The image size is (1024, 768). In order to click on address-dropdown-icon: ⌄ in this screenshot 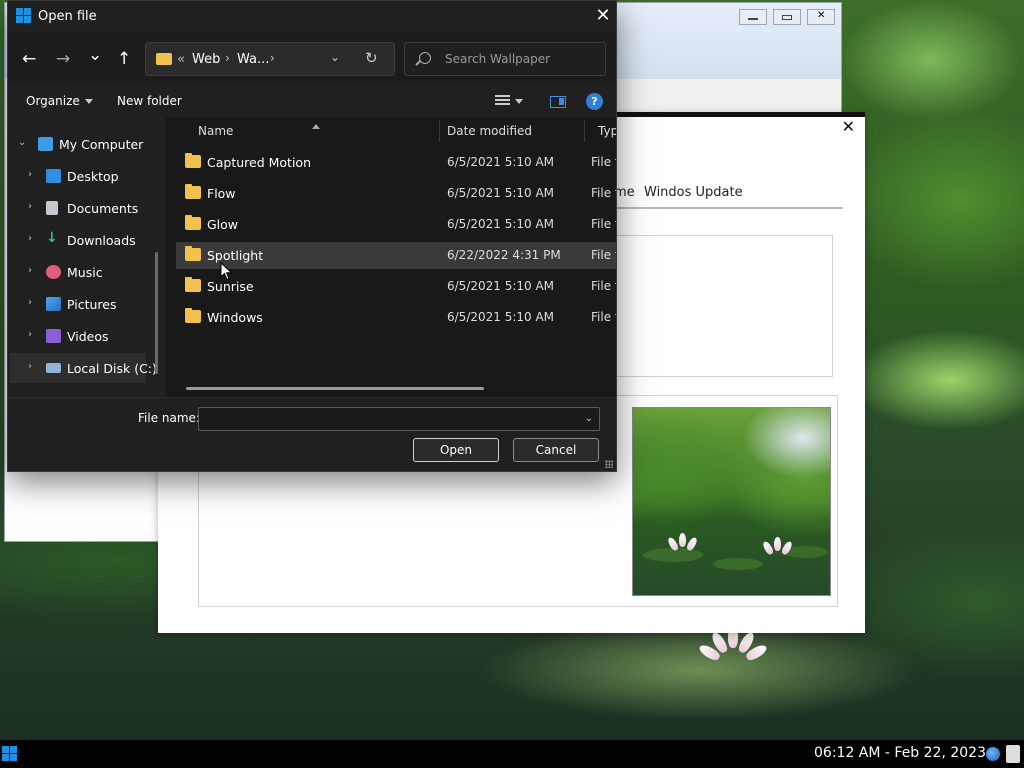, I will do `click(335, 57)`.